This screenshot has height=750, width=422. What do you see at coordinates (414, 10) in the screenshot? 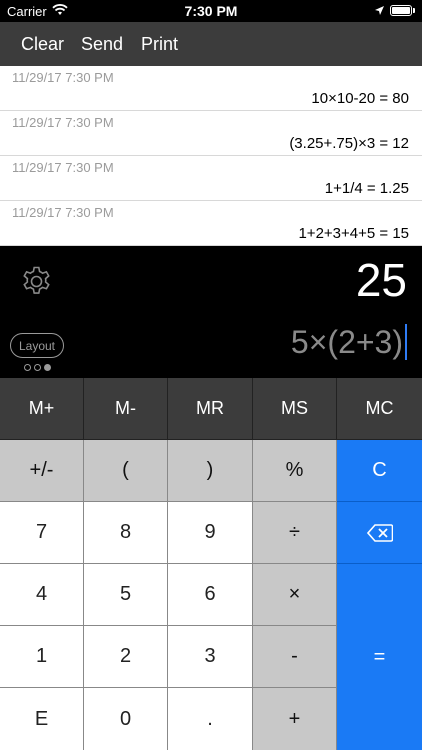
I see `battery-tip` at bounding box center [414, 10].